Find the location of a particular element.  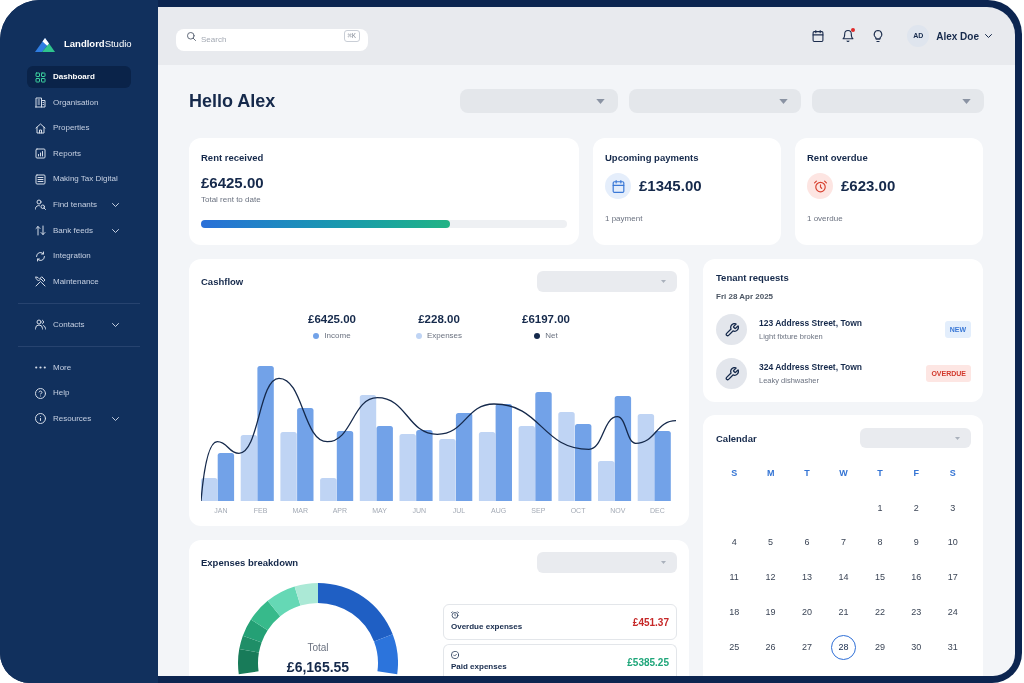

donut-total-amount: £6,165.55 is located at coordinates (318, 667).